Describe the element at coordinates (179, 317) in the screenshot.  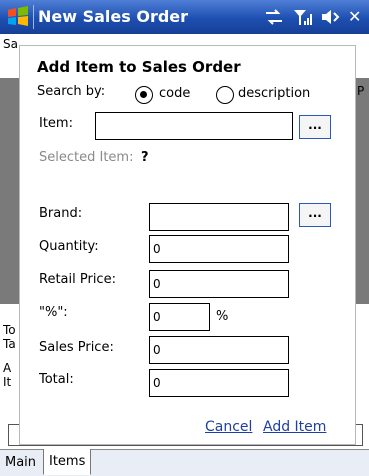
I see `discount-input: 0` at that location.